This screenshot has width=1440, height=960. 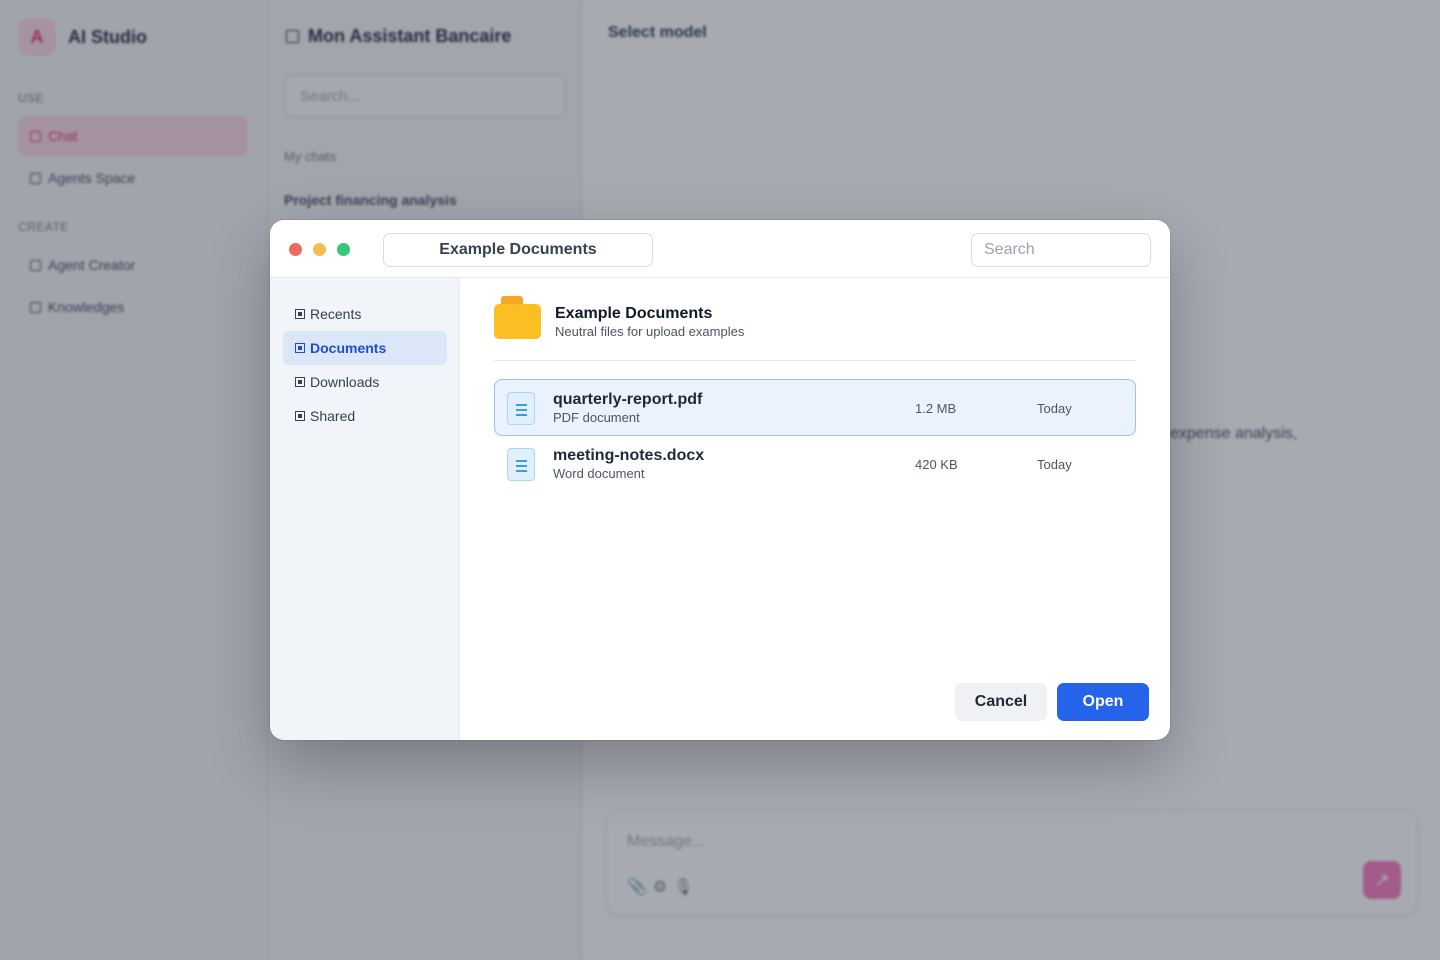 What do you see at coordinates (634, 313) in the screenshot?
I see `folder-title: Example Documents` at bounding box center [634, 313].